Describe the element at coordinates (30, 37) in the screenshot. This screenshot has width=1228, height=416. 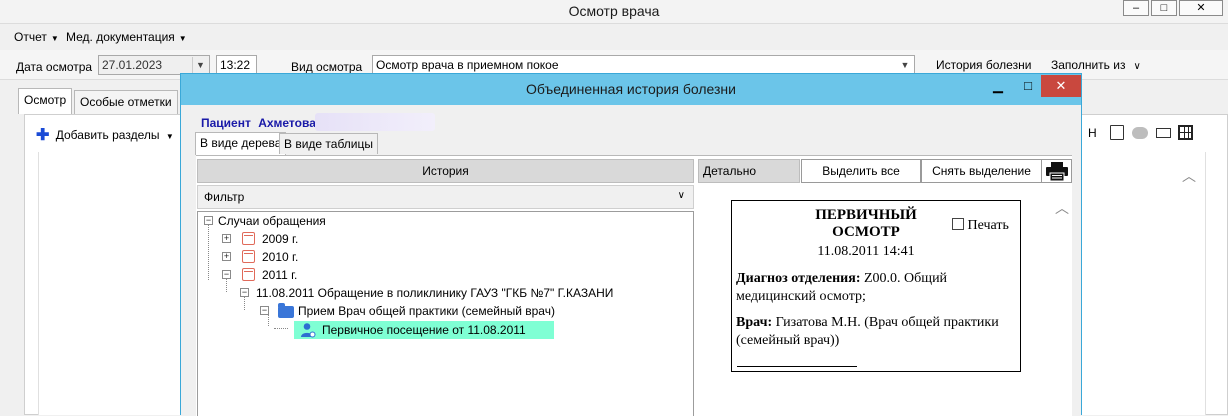
I see `menu-report-label: Отчет` at that location.